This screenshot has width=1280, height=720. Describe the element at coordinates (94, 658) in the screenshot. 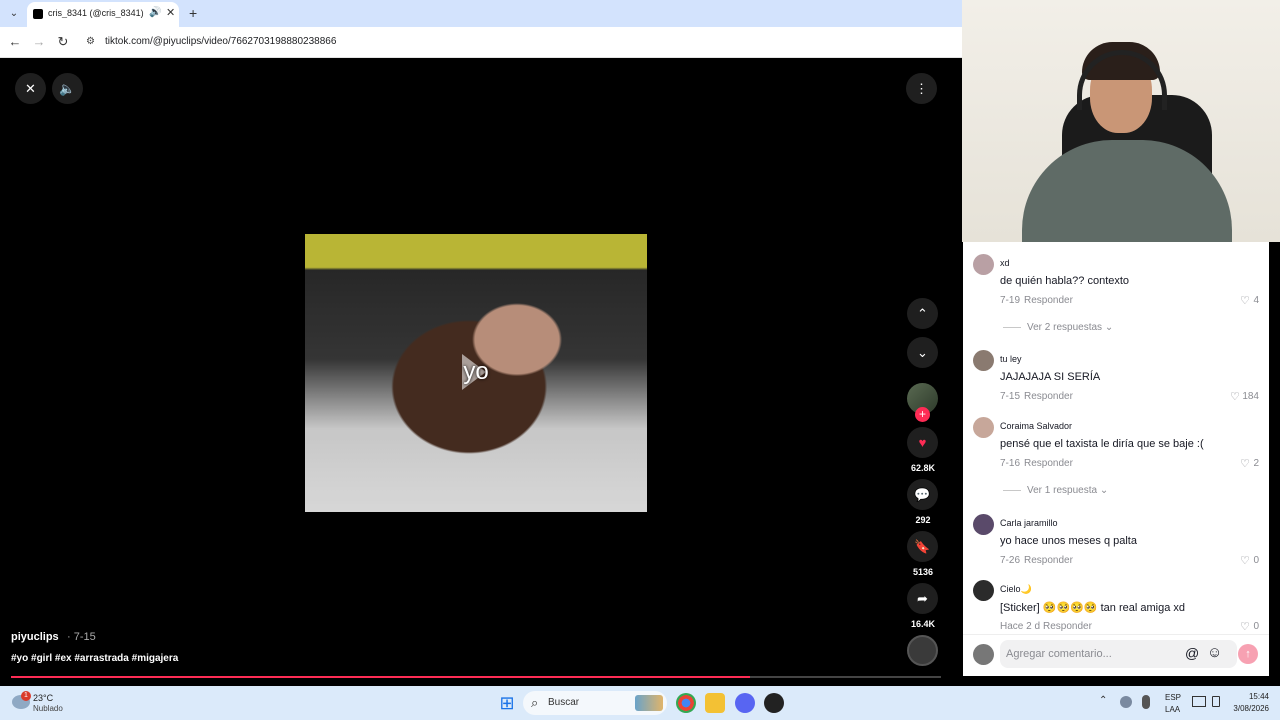

I see `hashtags: #yo #girl #ex #arrastrada #migajera` at that location.